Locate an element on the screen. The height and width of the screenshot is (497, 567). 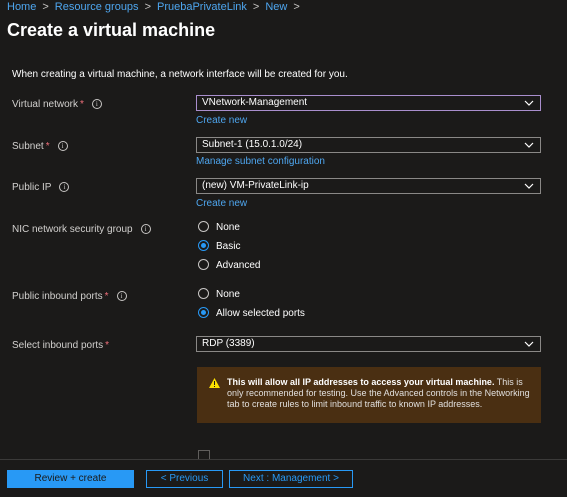
public-ip-select: (new) VM-PrivateLink-ip is located at coordinates (368, 186).